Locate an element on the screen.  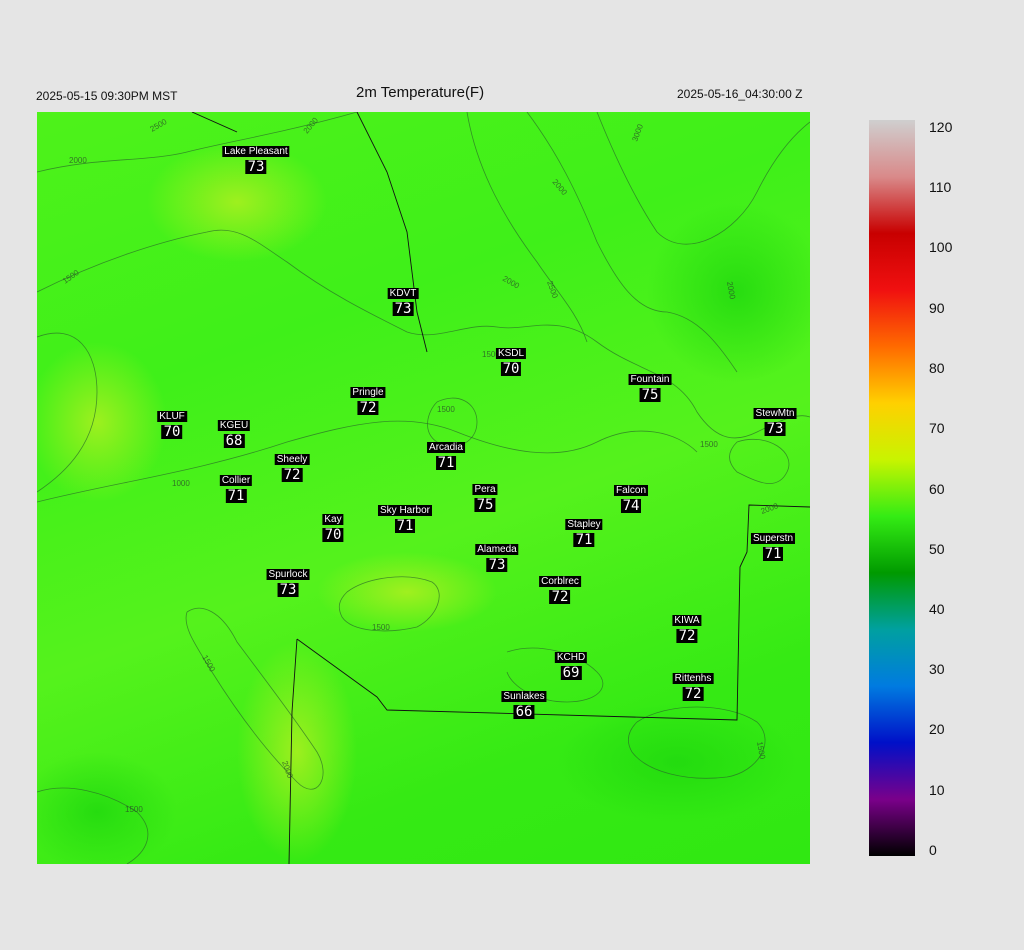
contour-label: 3000 is located at coordinates (637, 132).